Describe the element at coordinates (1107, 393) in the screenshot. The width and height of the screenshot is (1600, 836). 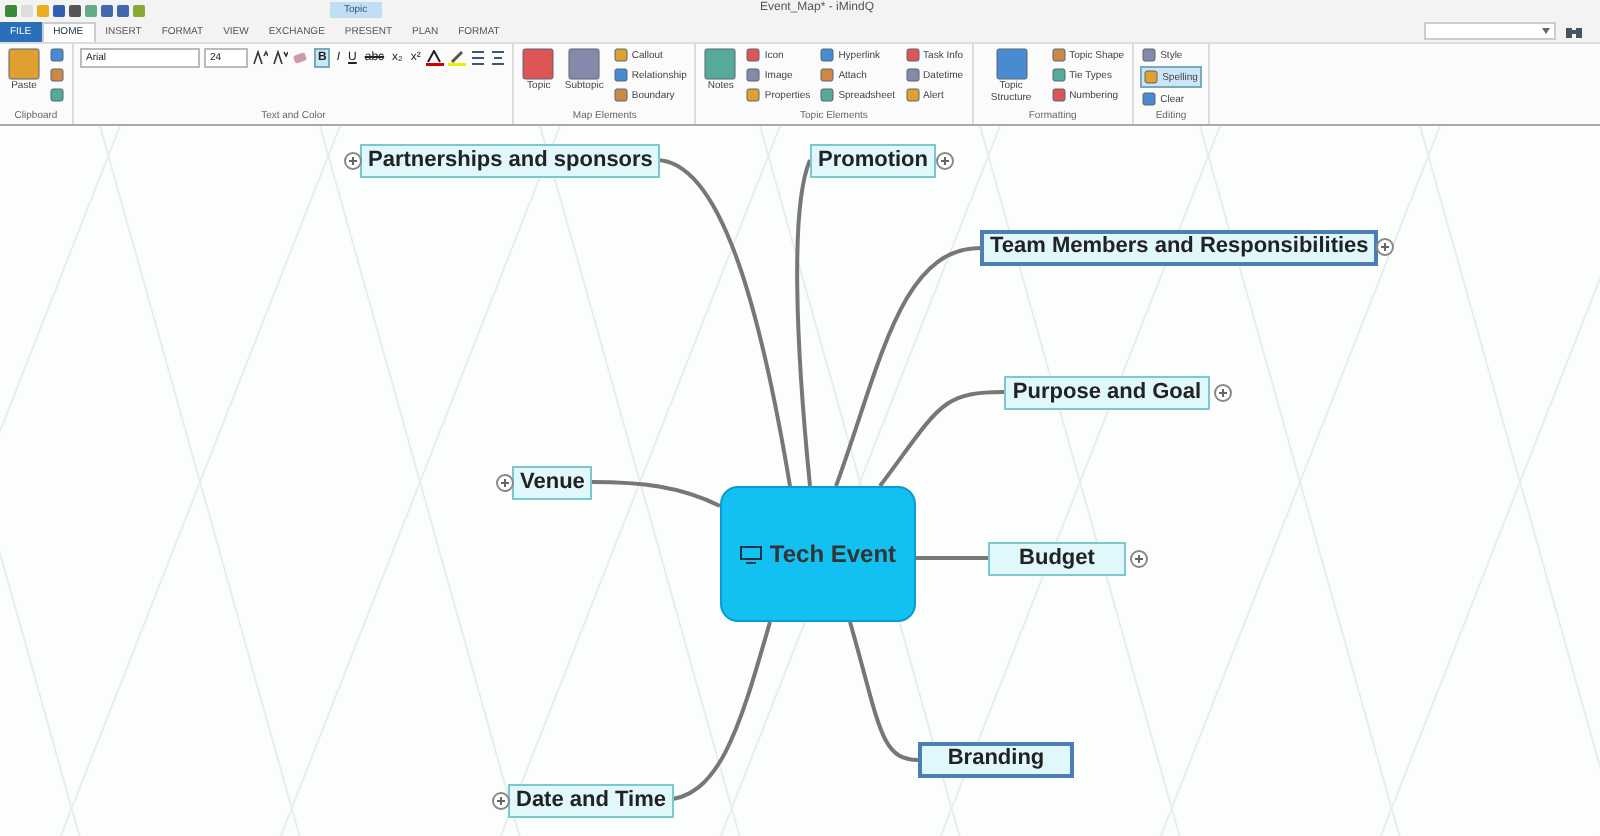
I see `topic-node: Purpose and Goal` at that location.